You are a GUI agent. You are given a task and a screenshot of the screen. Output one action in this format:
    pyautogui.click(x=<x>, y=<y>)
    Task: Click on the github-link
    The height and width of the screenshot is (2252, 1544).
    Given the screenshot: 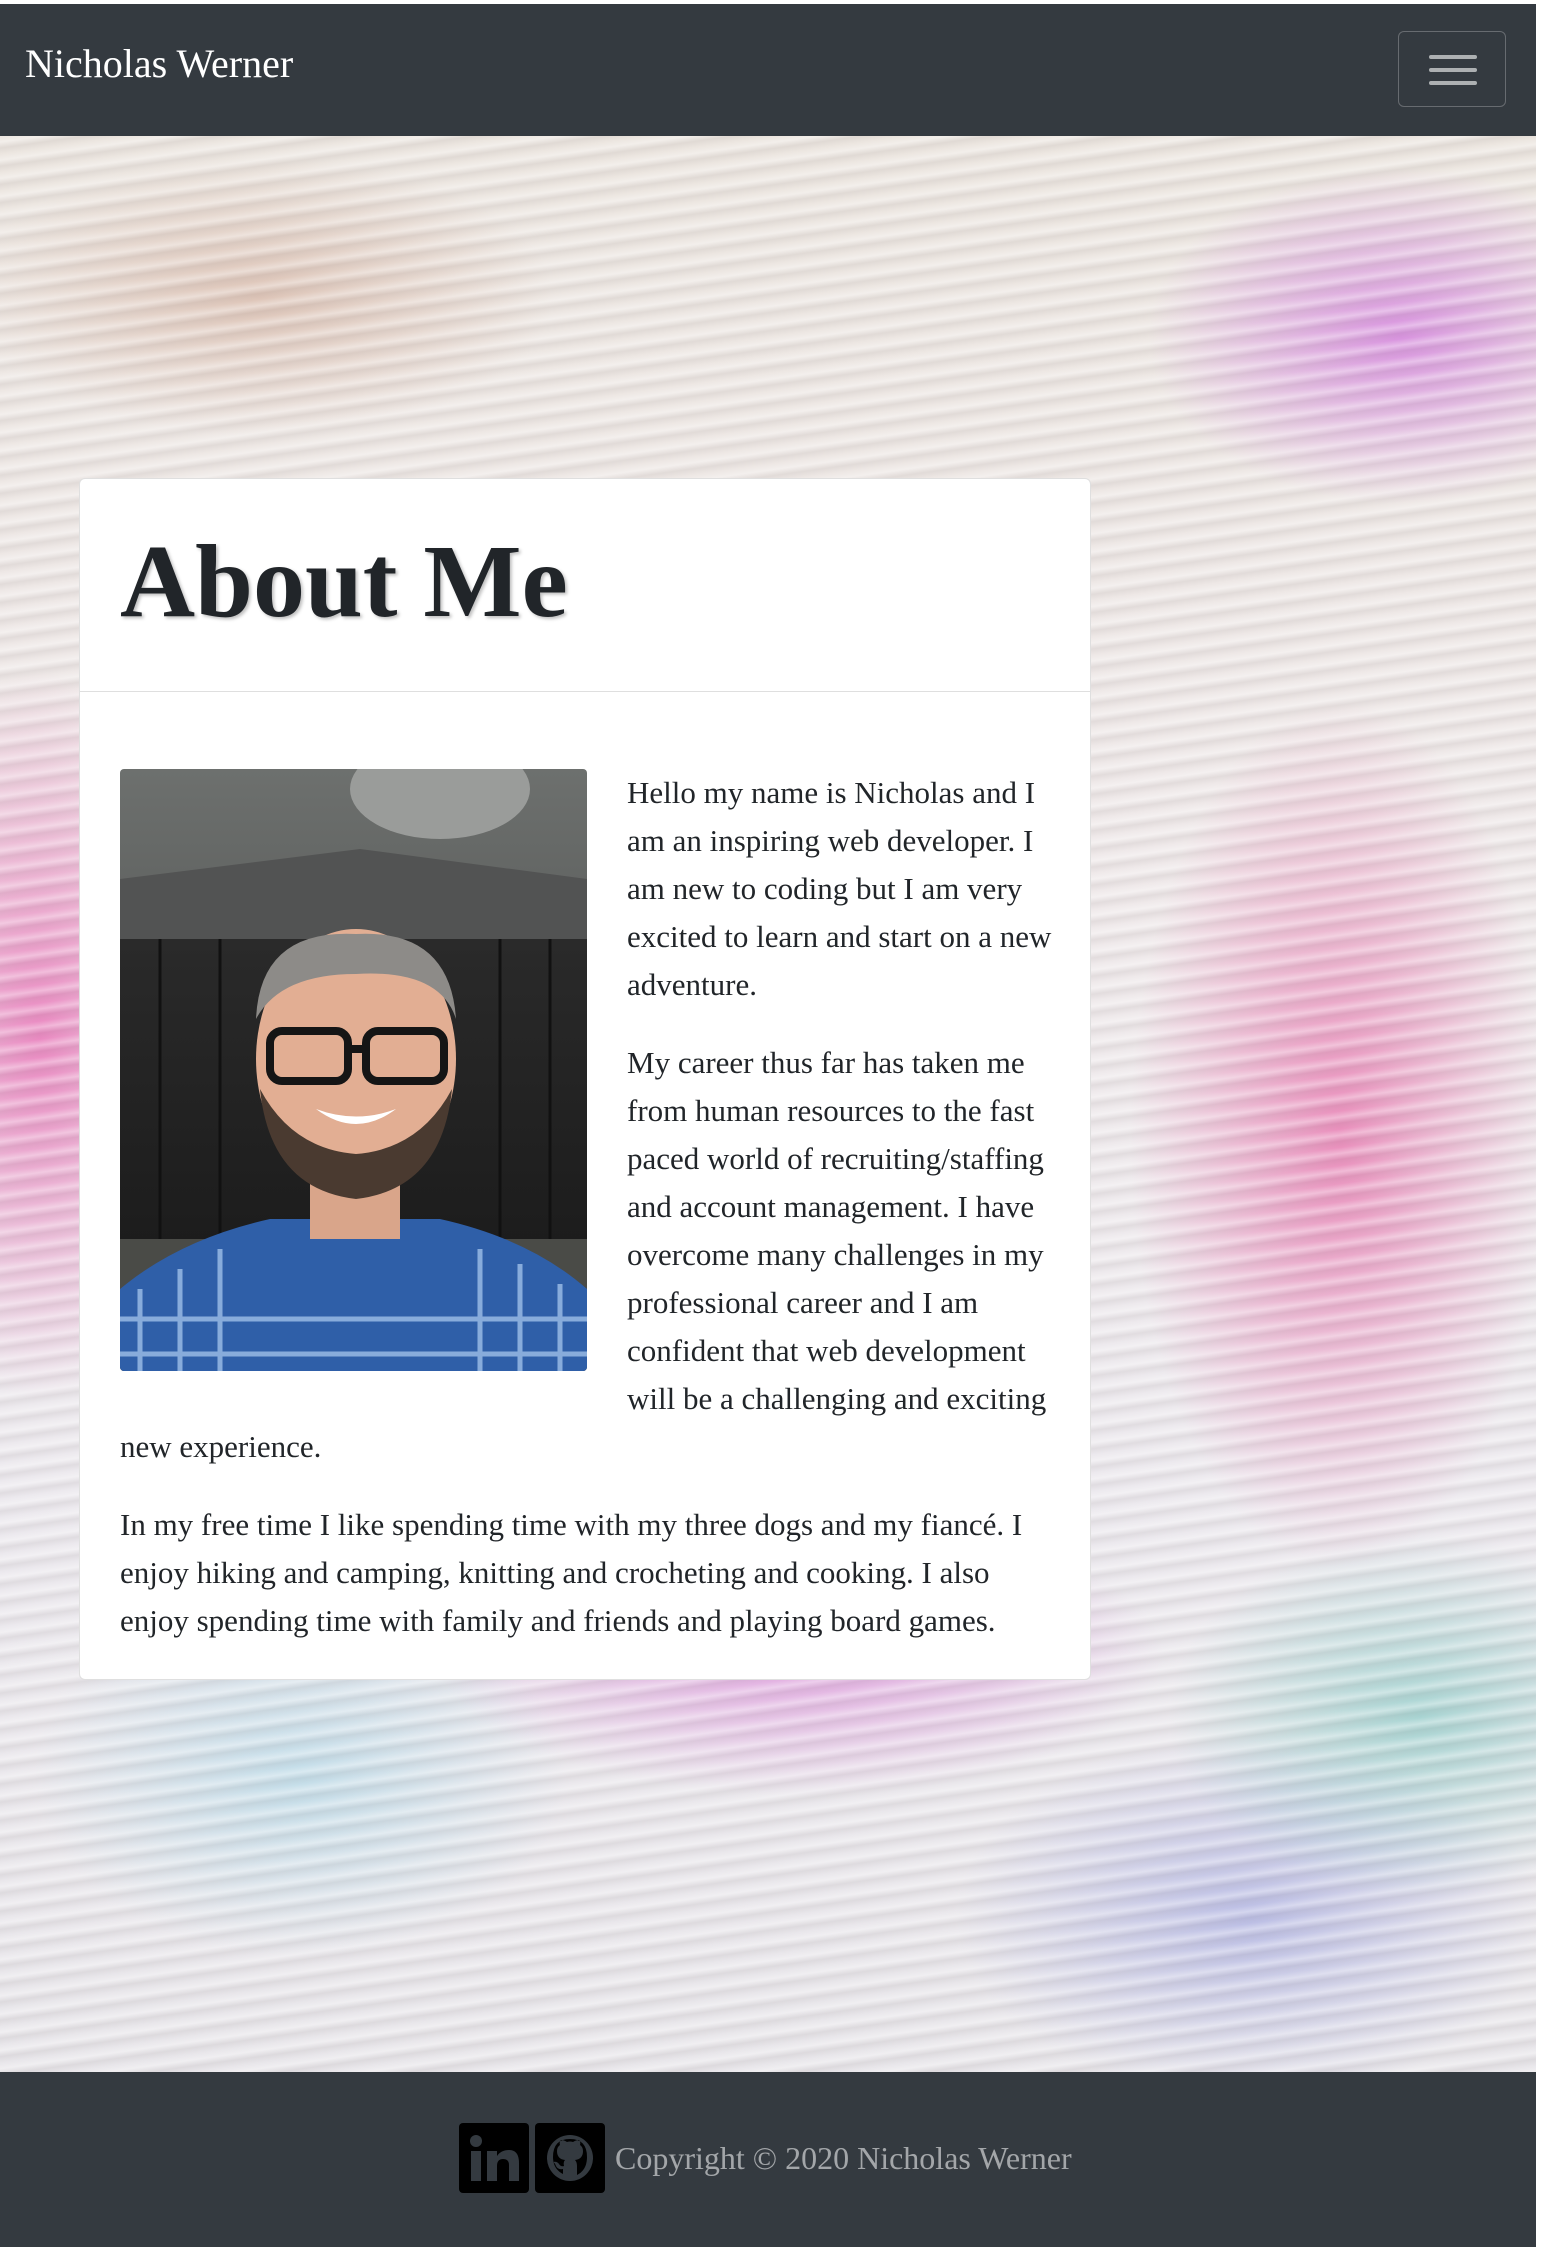 What is the action you would take?
    pyautogui.click(x=570, y=2158)
    